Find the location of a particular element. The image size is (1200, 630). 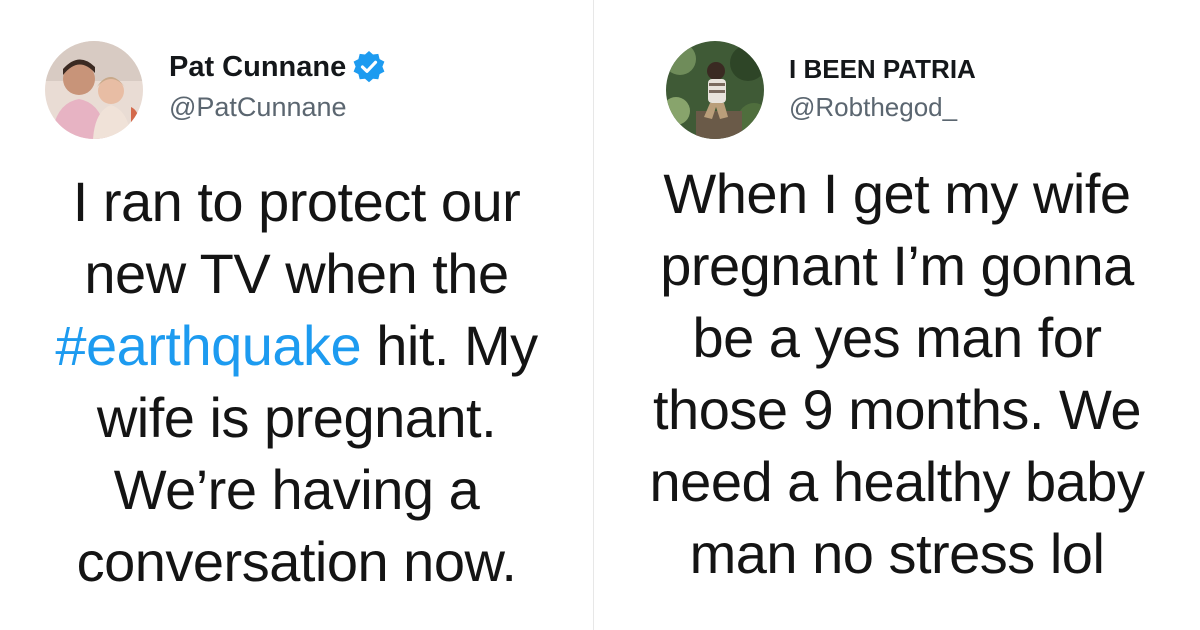

tweet-text-line: wife is pregnant. is located at coordinates (296, 417).